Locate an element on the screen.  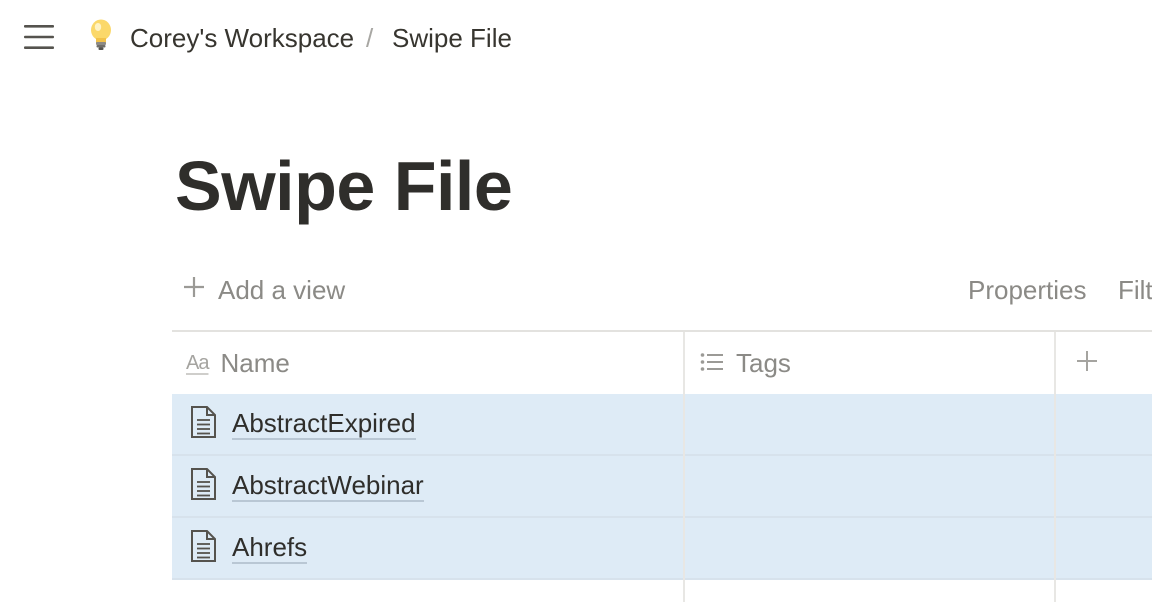
top-bar: Corey's Workspace / Swipe File is located at coordinates (576, 38).